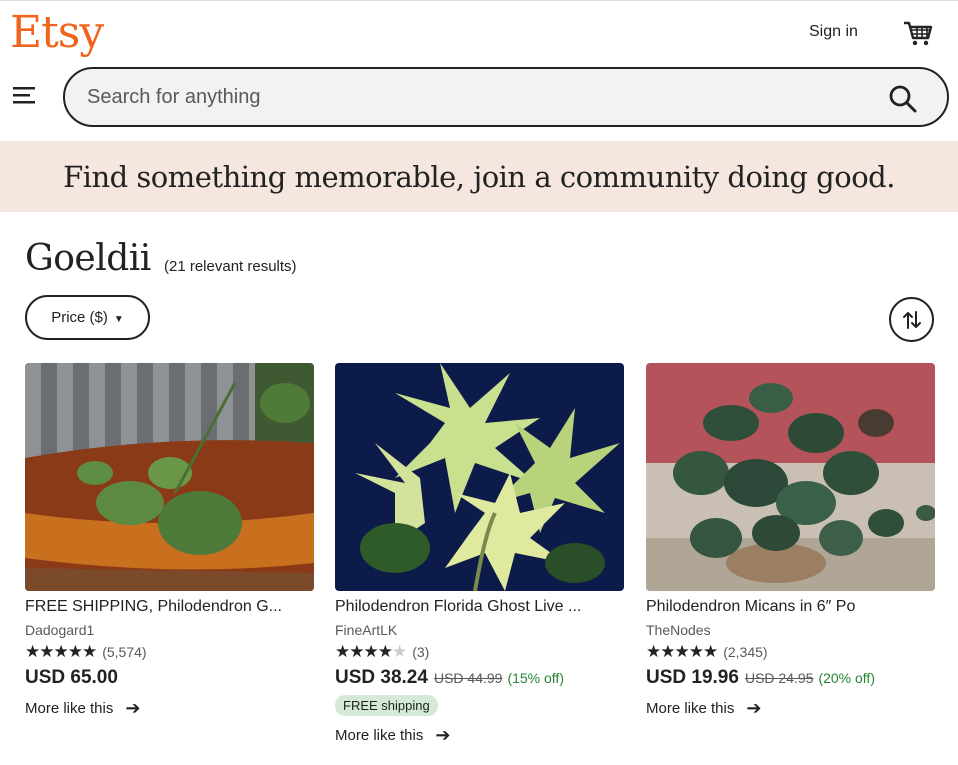  I want to click on shop-name: FineArtLK, so click(479, 630).